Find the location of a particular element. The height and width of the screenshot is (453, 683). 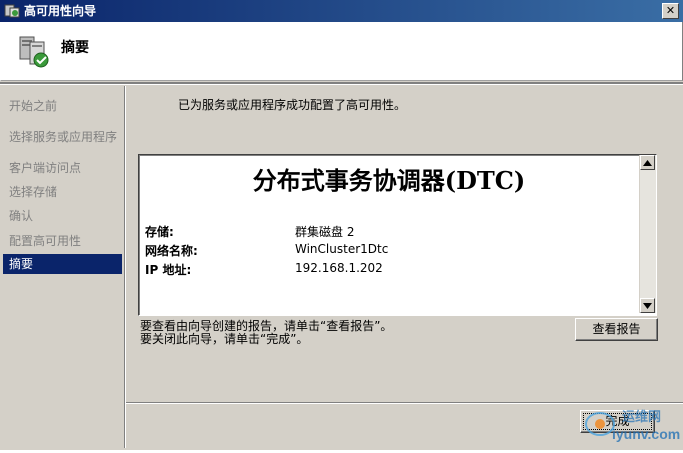

close-wizard-hint: 要关闭此向导，请单击“完成”。 is located at coordinates (224, 339).